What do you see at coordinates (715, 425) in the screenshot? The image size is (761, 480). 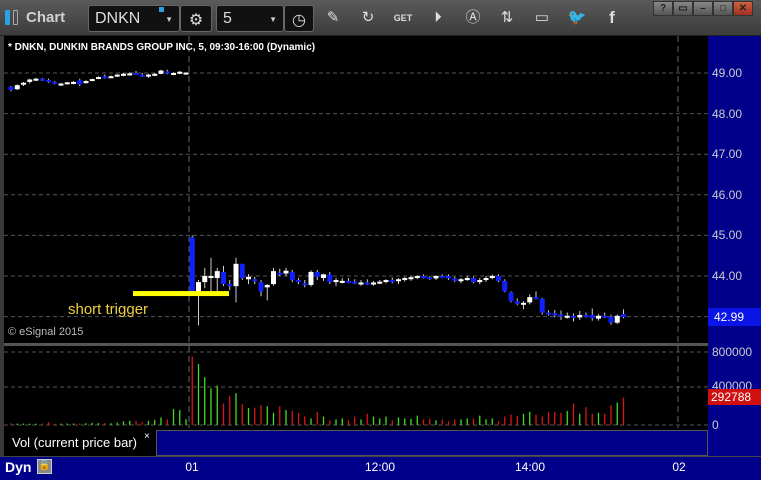 I see `volume-label: 0` at bounding box center [715, 425].